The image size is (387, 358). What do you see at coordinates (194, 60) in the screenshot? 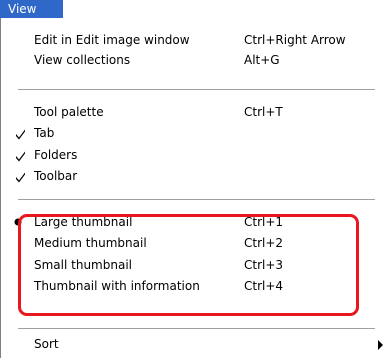
I see `menu-item-view-collections: View collections Alt+G` at bounding box center [194, 60].